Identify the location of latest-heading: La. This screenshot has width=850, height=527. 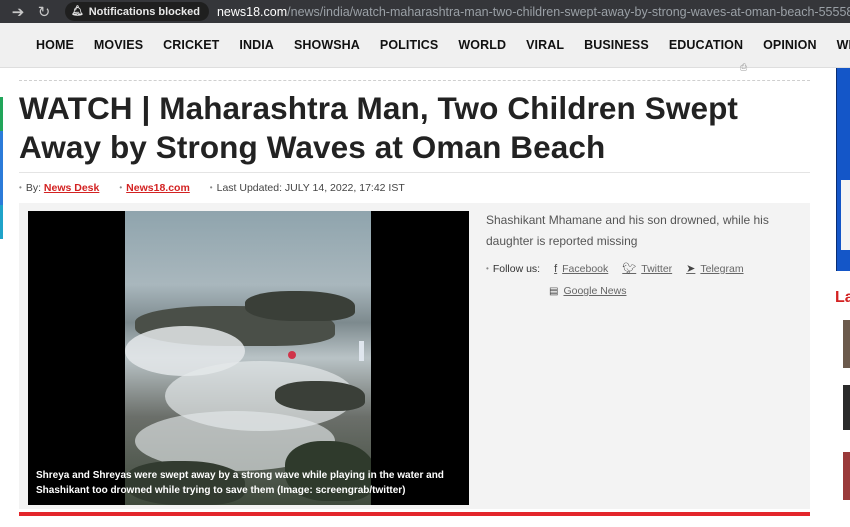
(842, 297).